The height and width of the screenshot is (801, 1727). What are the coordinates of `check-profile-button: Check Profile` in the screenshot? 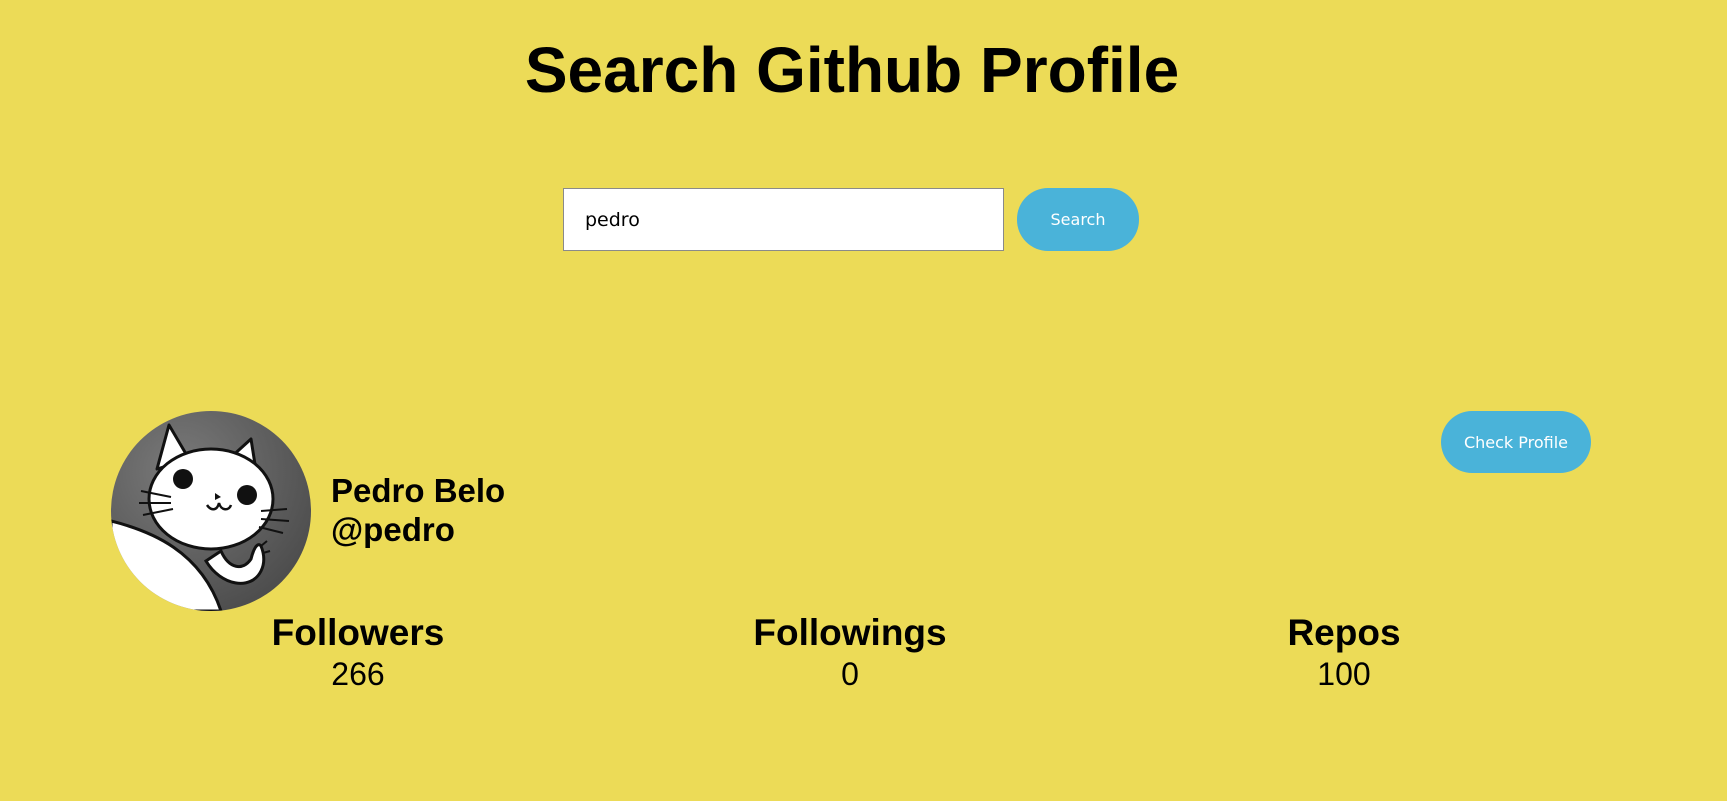 It's located at (1516, 442).